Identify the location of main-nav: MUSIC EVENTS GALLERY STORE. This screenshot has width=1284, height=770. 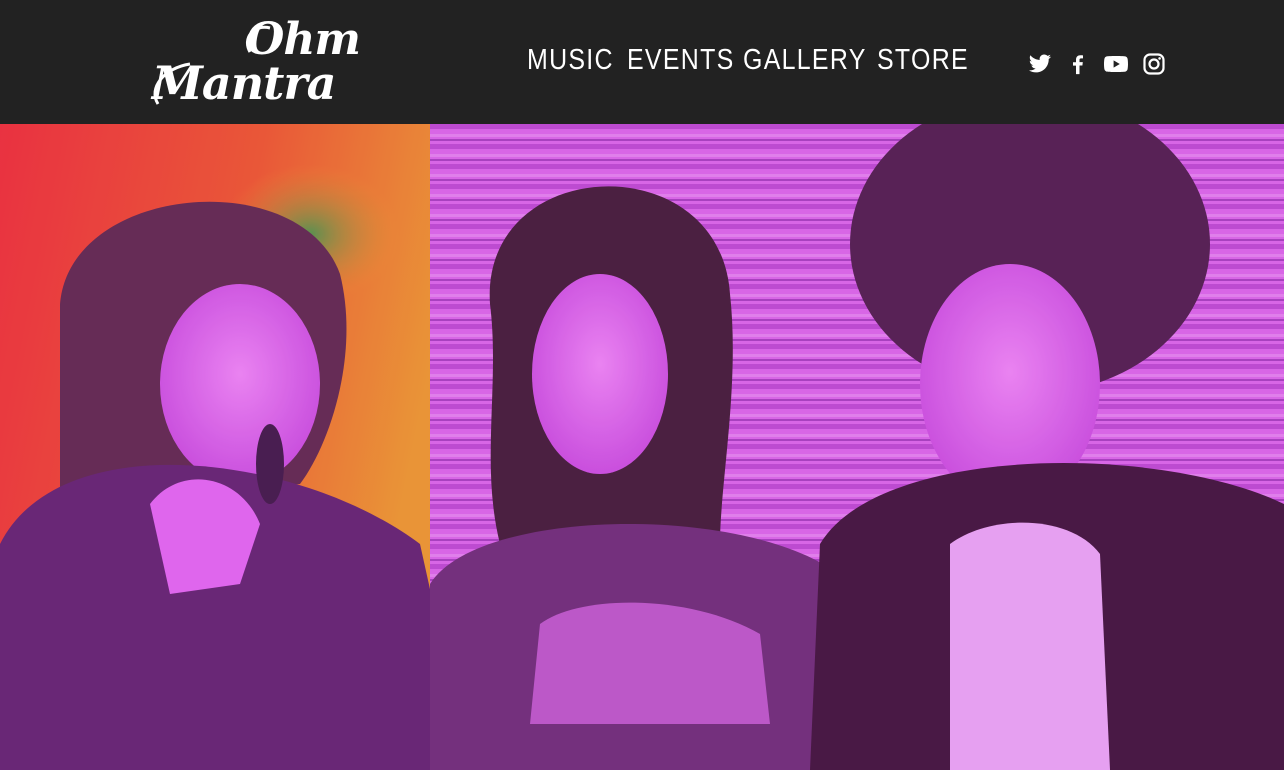
(747, 60).